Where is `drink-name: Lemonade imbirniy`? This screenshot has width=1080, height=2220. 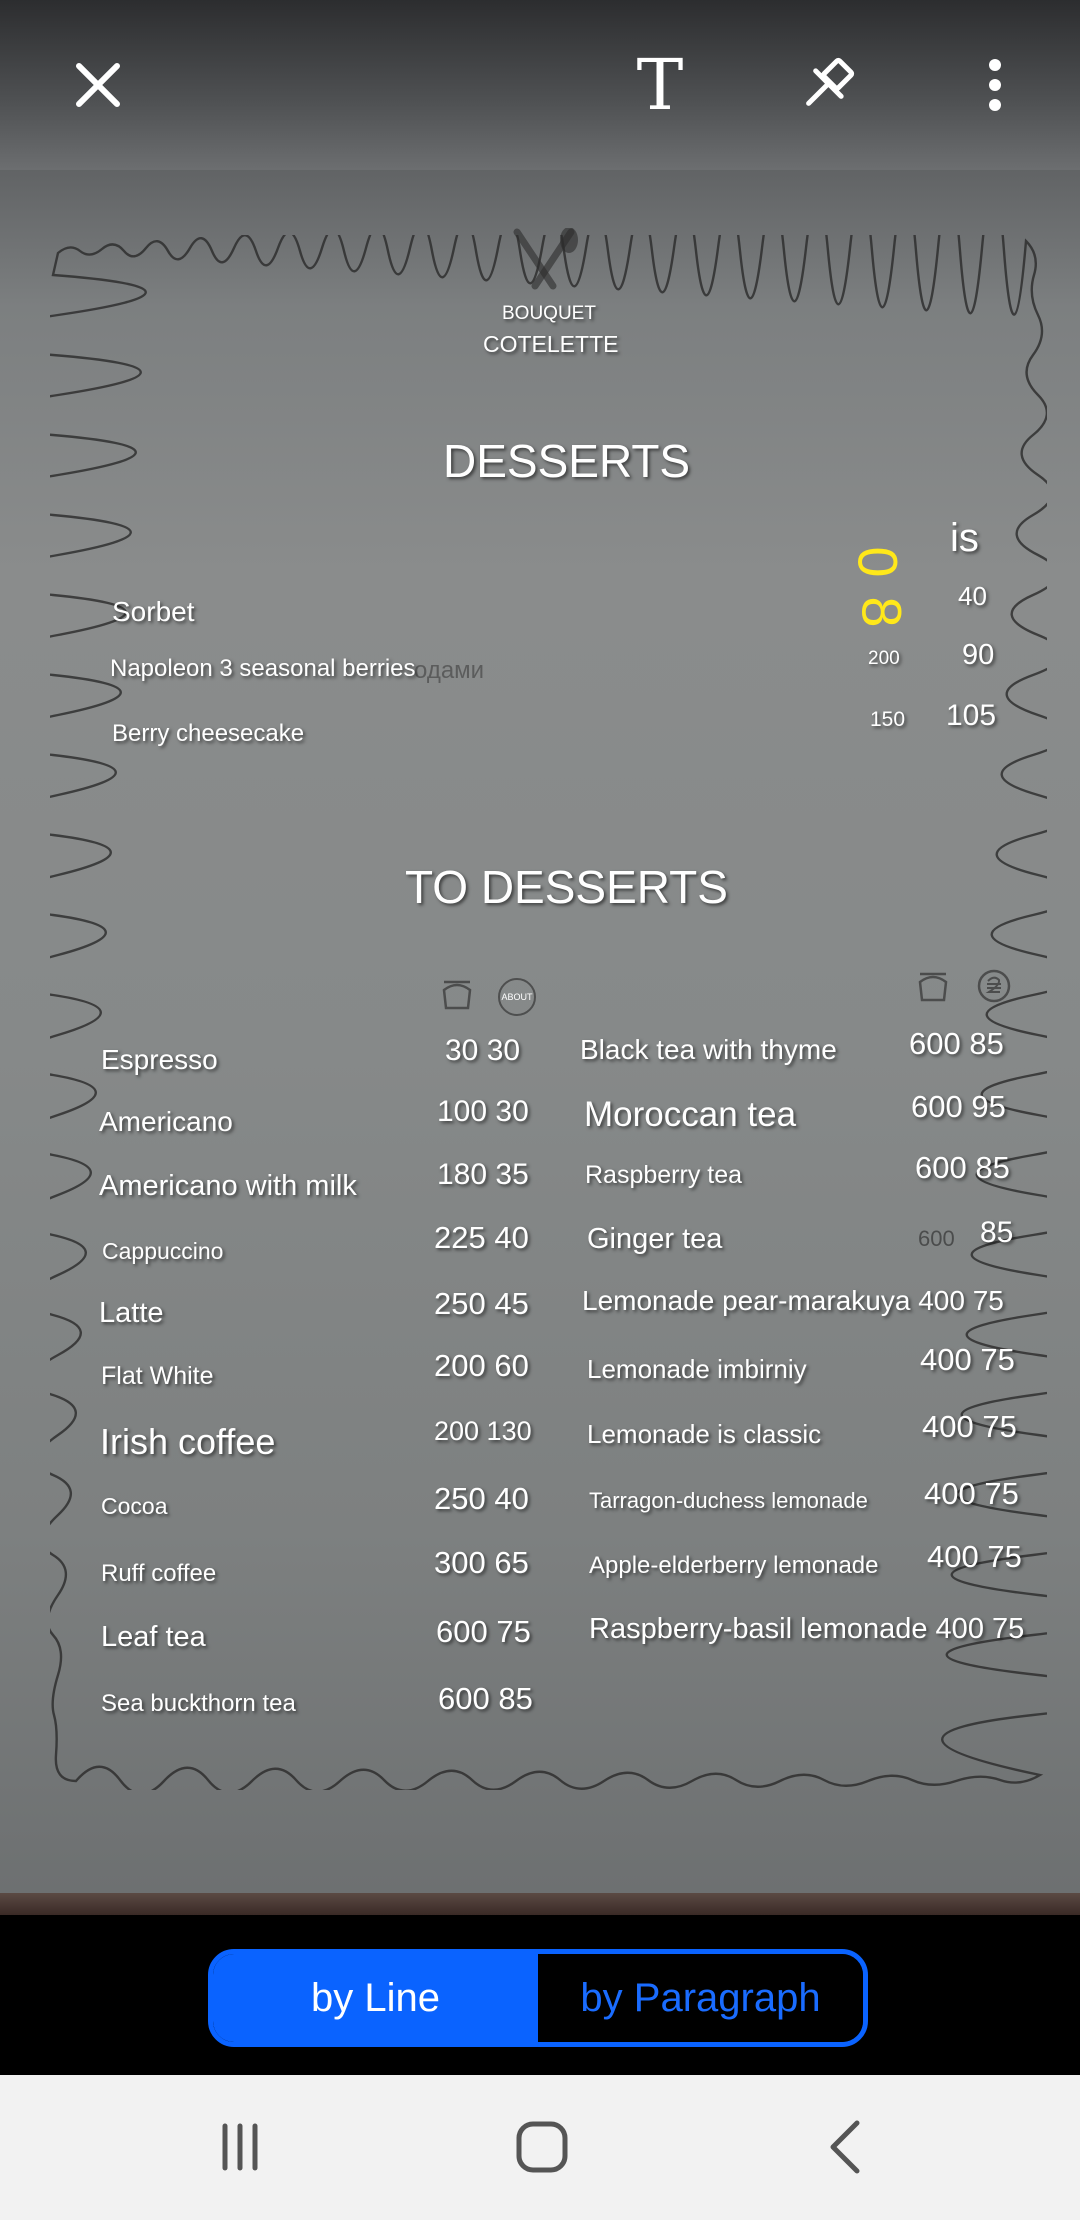 drink-name: Lemonade imbirniy is located at coordinates (697, 1369).